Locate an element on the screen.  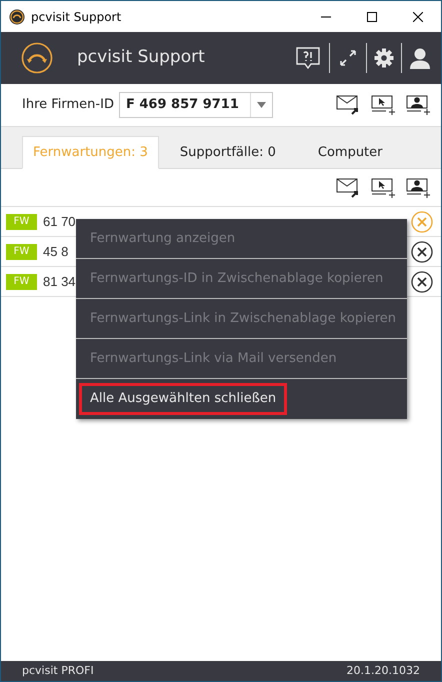
header-title: pcvisit Support is located at coordinates (141, 58).